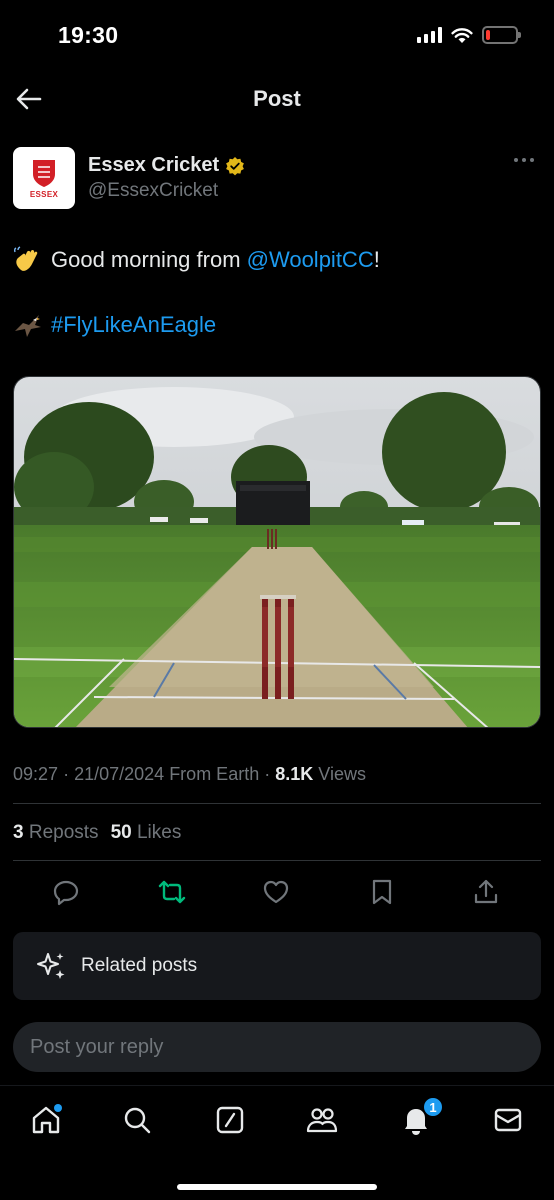  I want to click on author-name-row: Essex Cricket, so click(166, 165).